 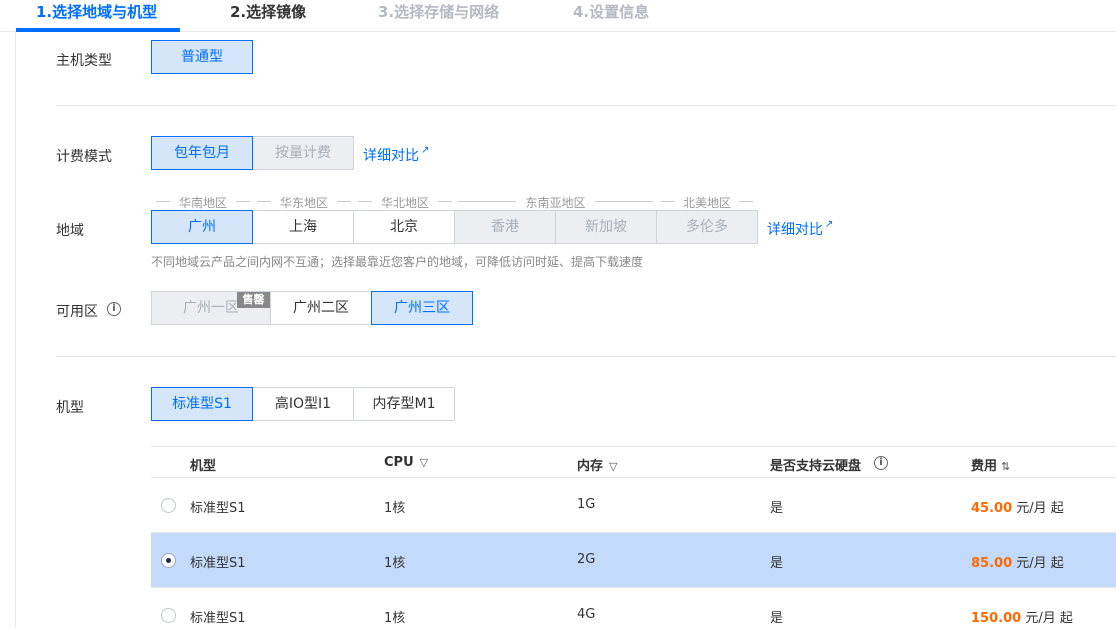 What do you see at coordinates (253, 300) in the screenshot?
I see `soldout-badge: 售罄` at bounding box center [253, 300].